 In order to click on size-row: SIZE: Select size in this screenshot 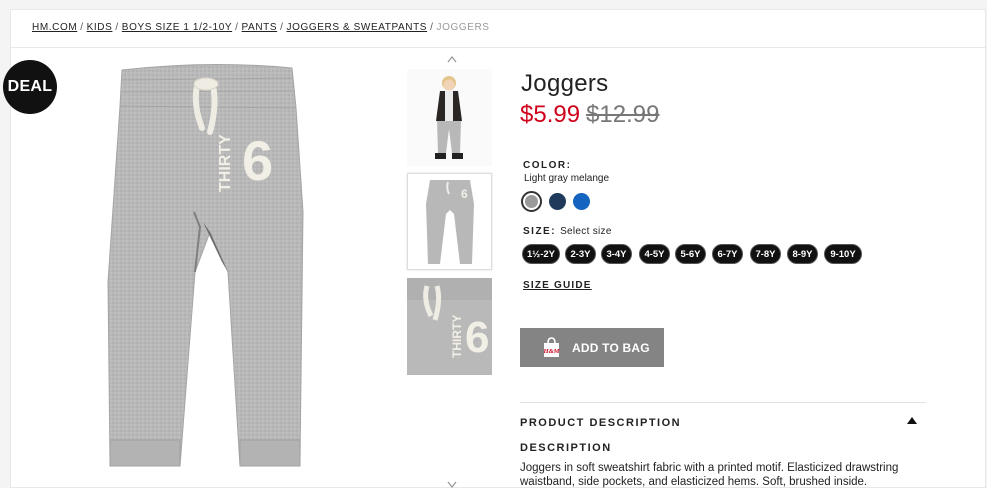, I will do `click(567, 231)`.